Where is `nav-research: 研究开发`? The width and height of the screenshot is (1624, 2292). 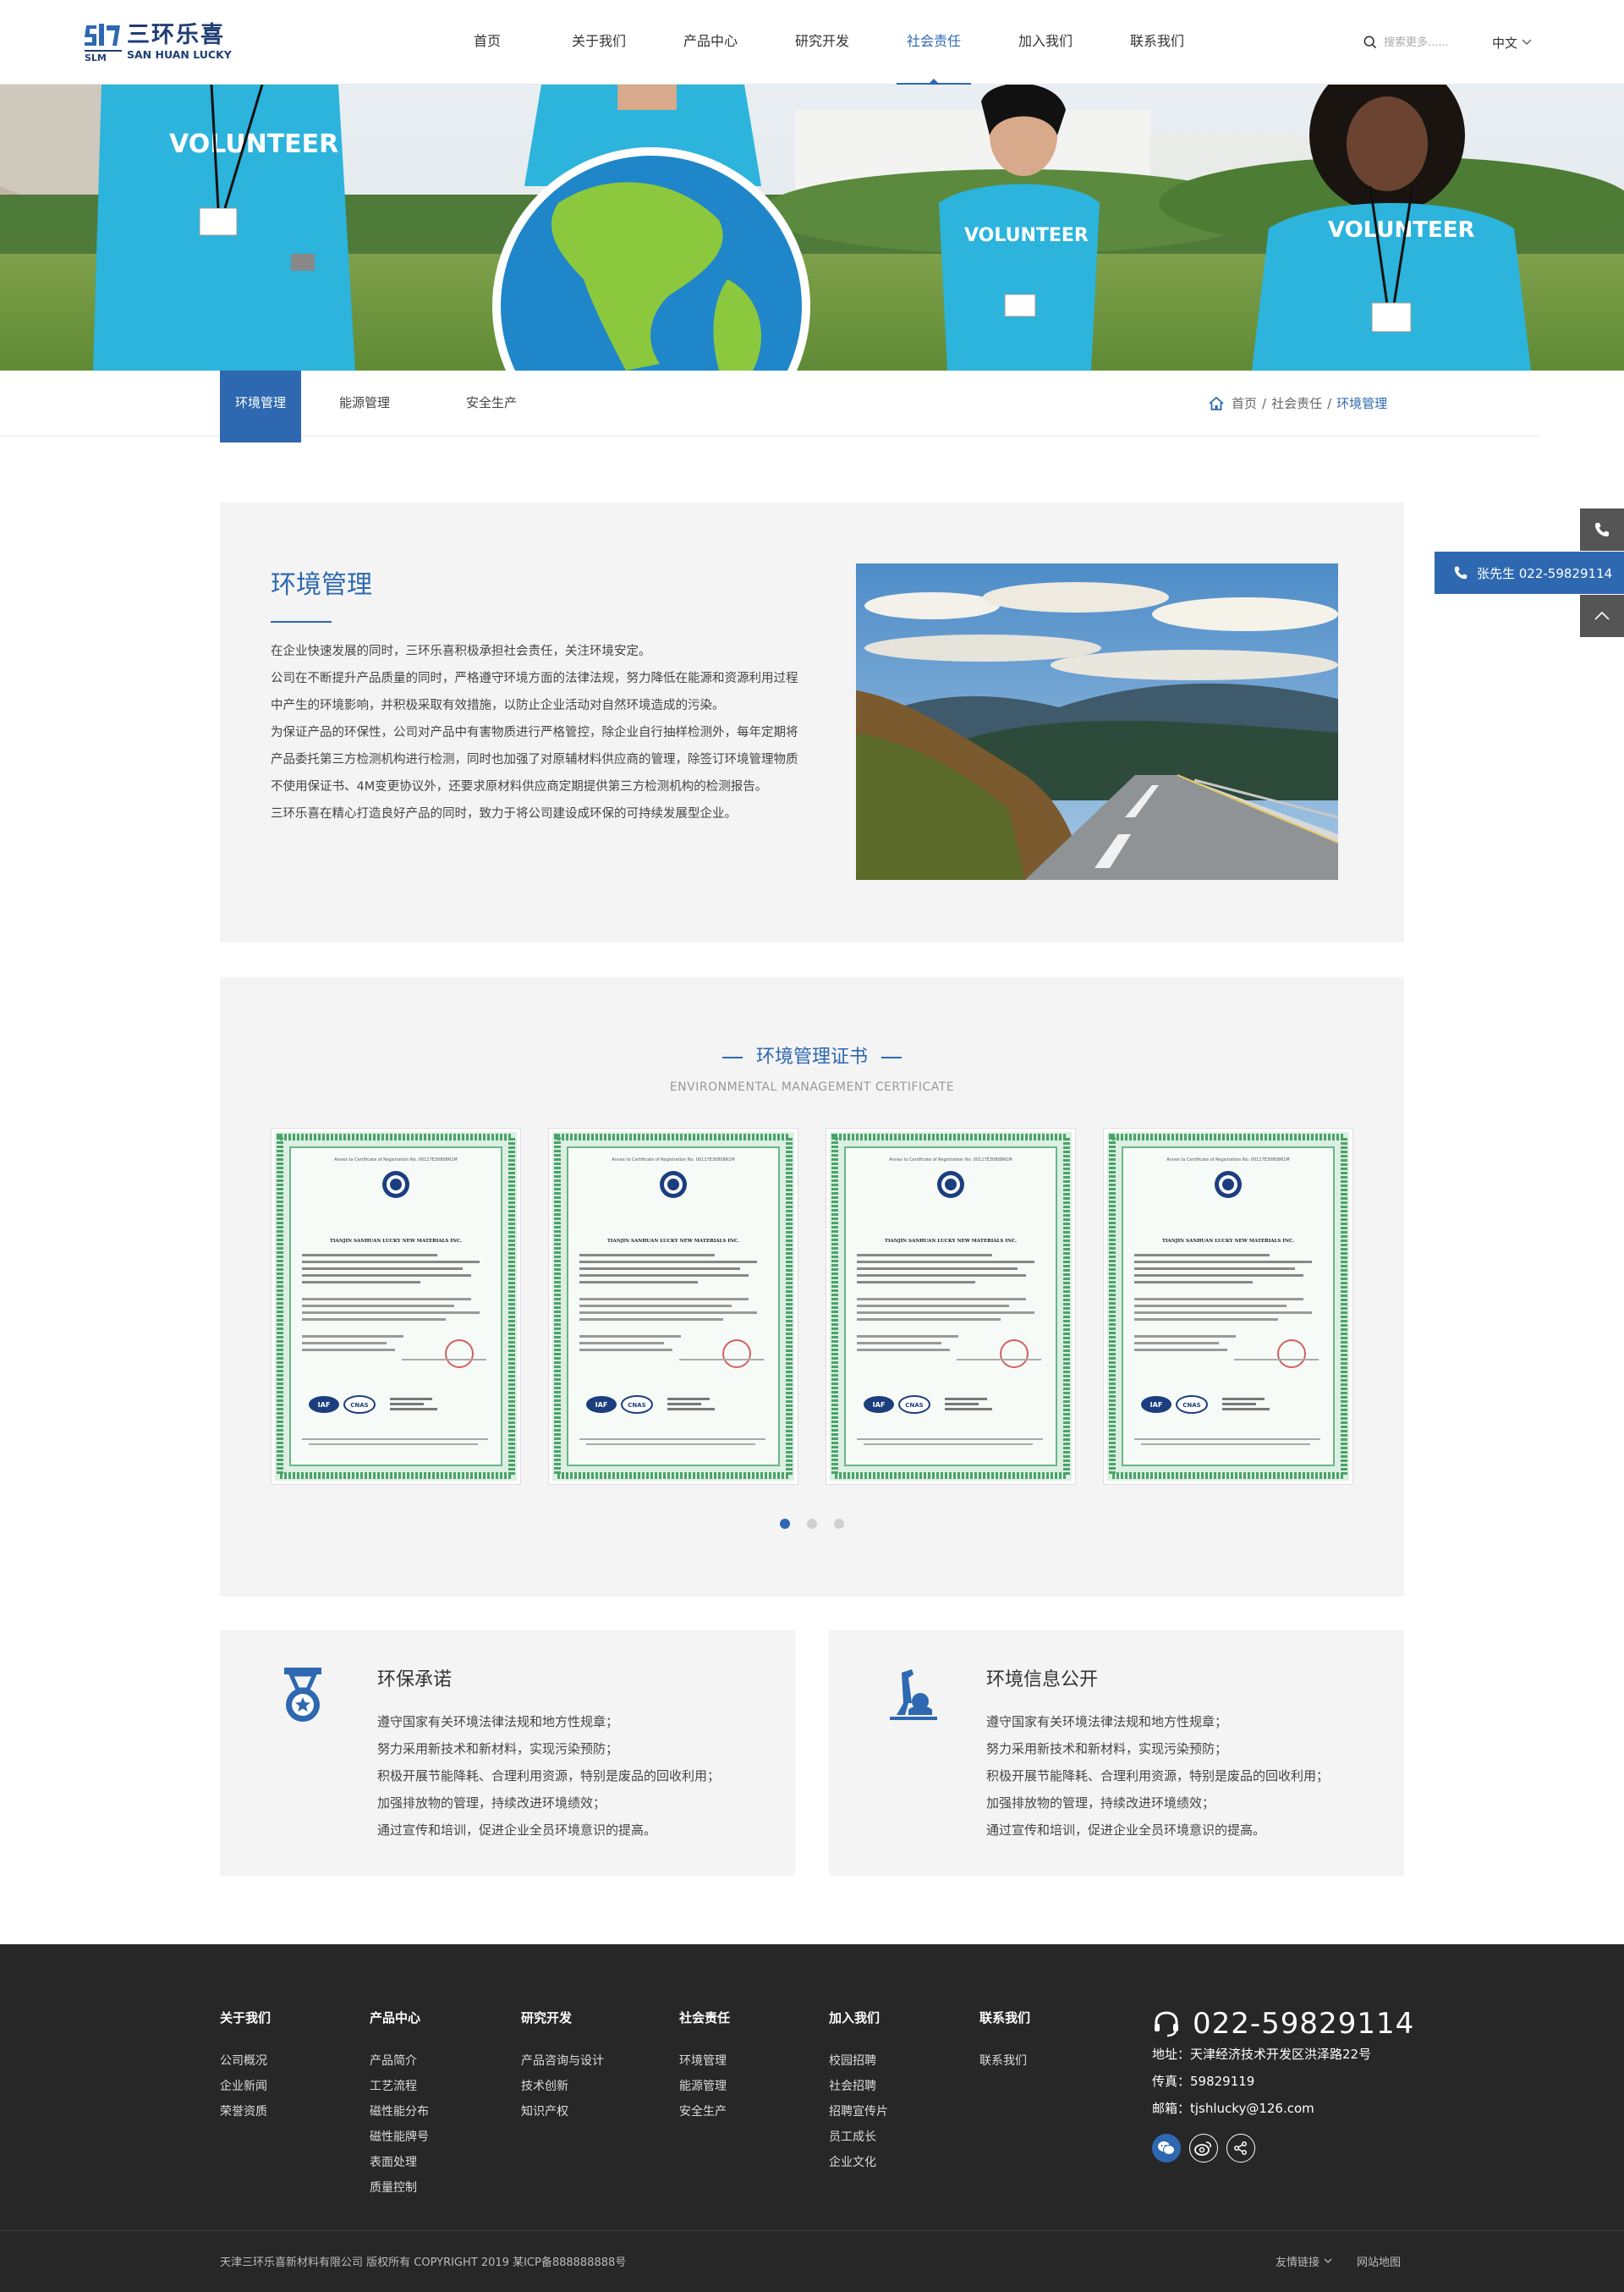
nav-research: 研究开发 is located at coordinates (822, 42).